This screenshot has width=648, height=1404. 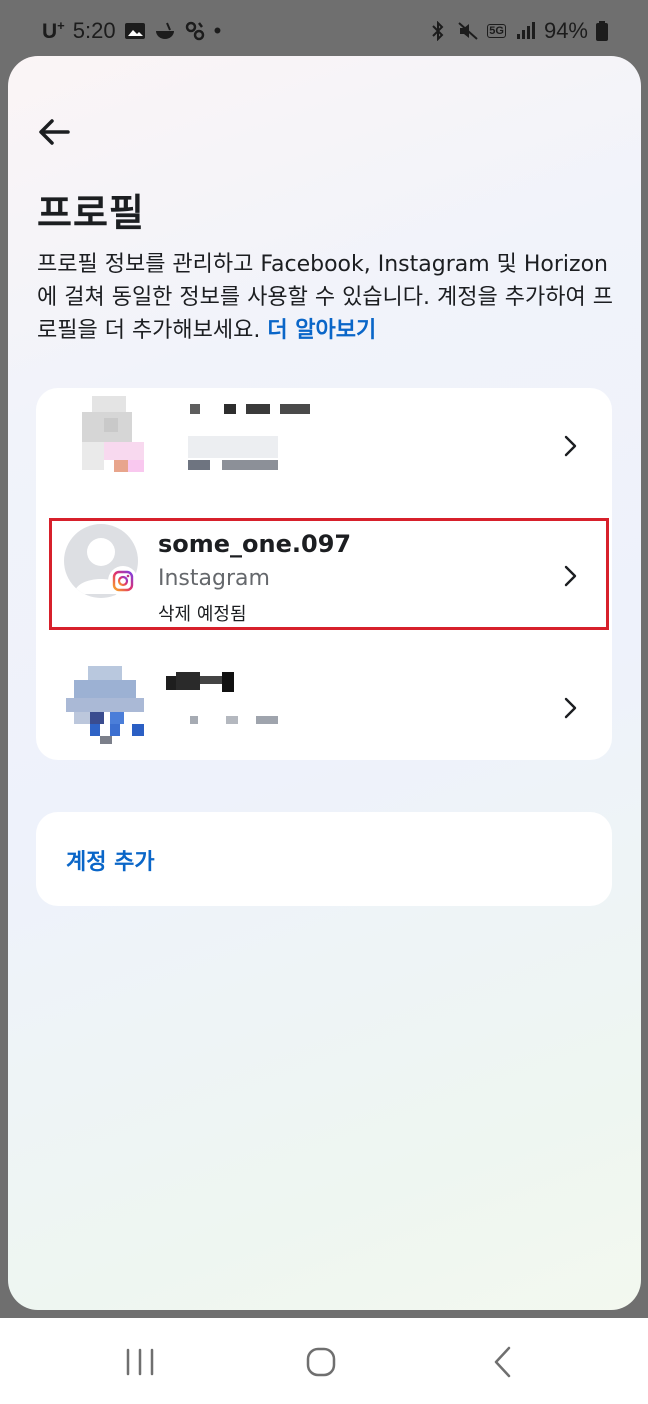 What do you see at coordinates (194, 31) in the screenshot?
I see `app-notification-icon` at bounding box center [194, 31].